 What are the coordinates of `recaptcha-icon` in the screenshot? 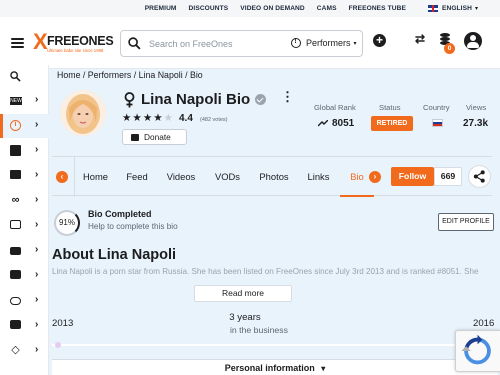 It's located at (477, 351).